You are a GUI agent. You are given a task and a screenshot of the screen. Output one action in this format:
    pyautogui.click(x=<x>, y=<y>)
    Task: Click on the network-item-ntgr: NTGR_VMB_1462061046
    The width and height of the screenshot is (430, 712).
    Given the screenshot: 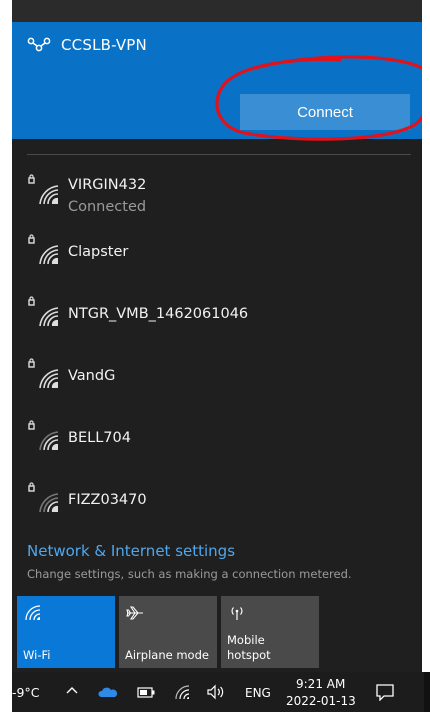 What is the action you would take?
    pyautogui.click(x=217, y=320)
    